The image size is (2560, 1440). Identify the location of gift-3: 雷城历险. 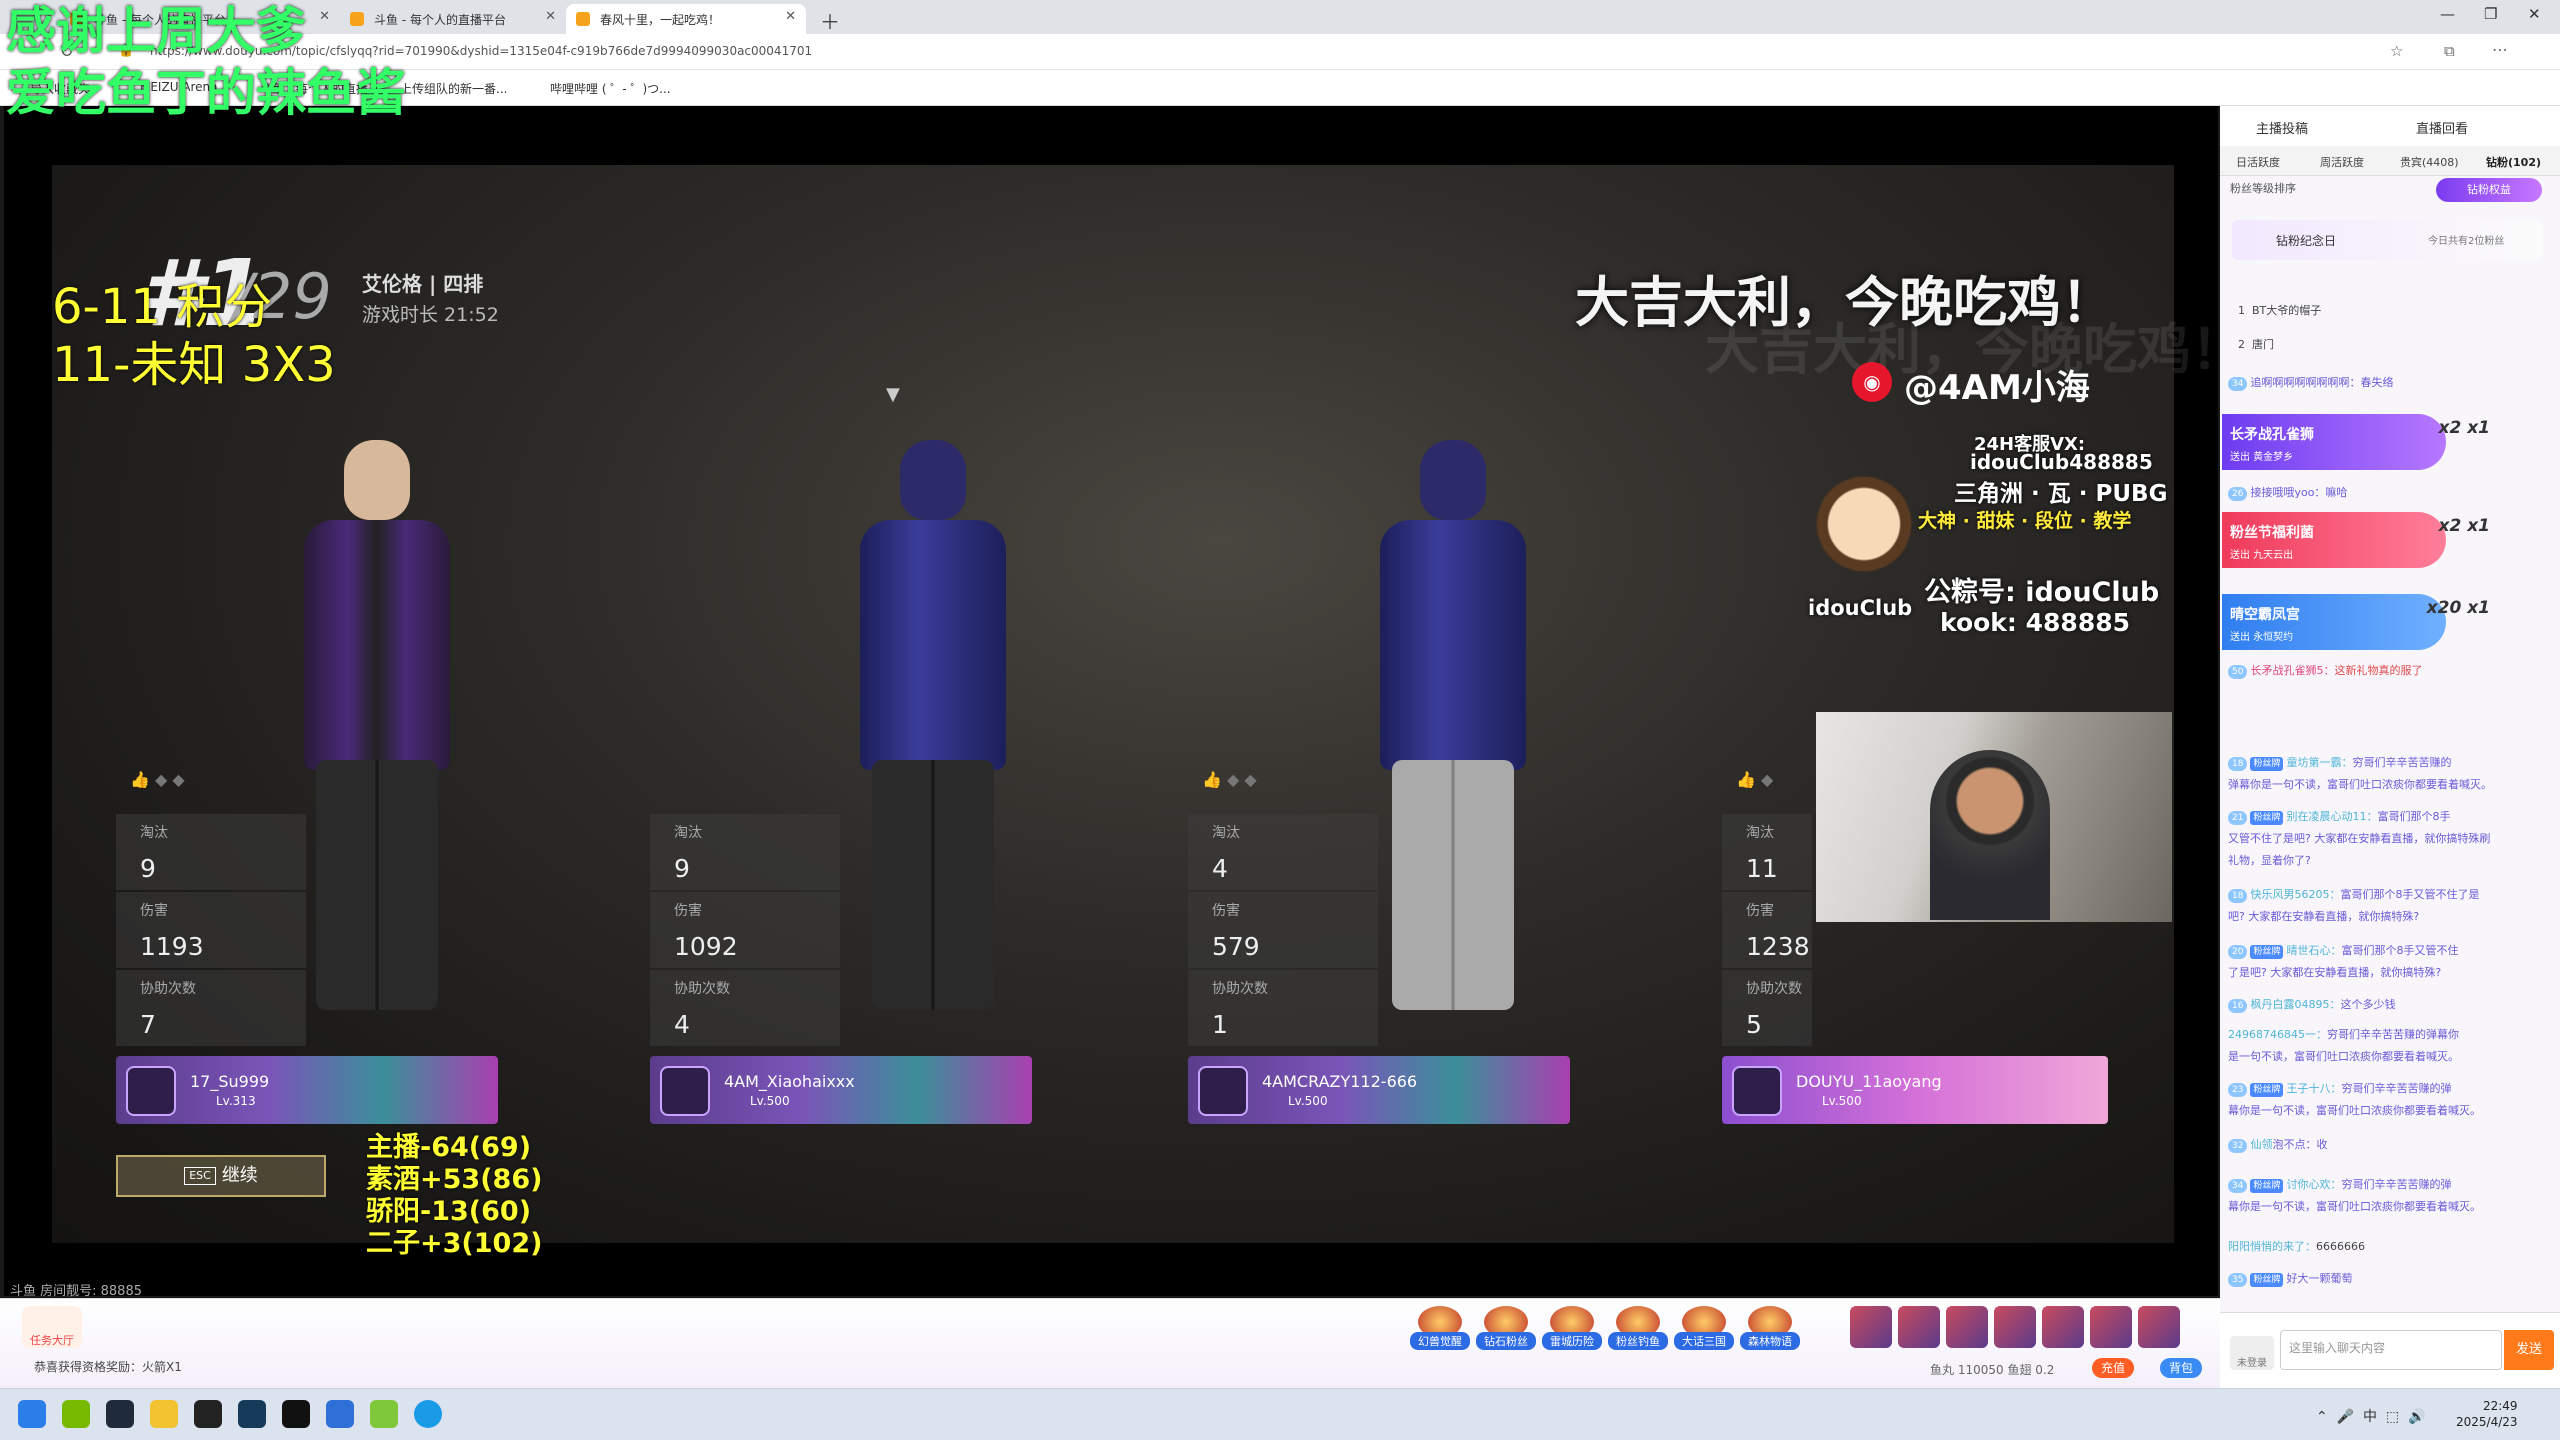
(1572, 1331).